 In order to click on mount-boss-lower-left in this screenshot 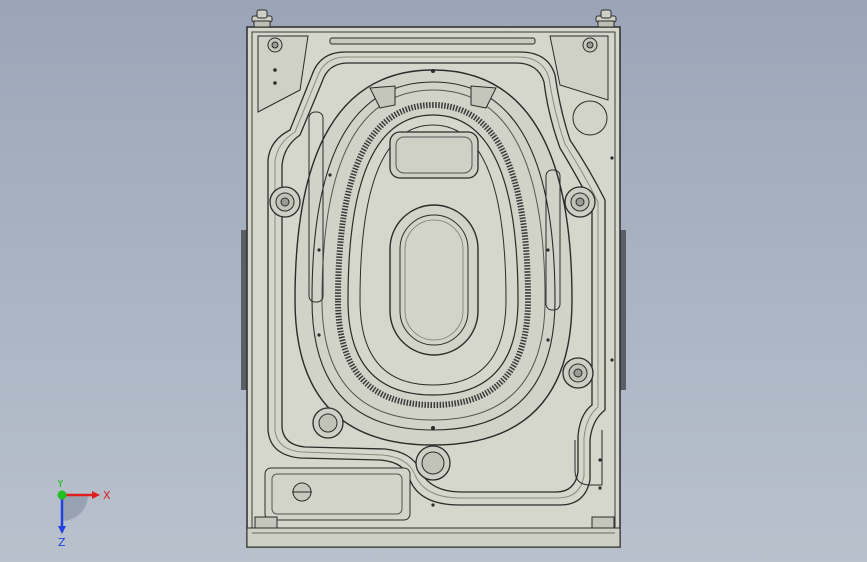, I will do `click(328, 423)`.